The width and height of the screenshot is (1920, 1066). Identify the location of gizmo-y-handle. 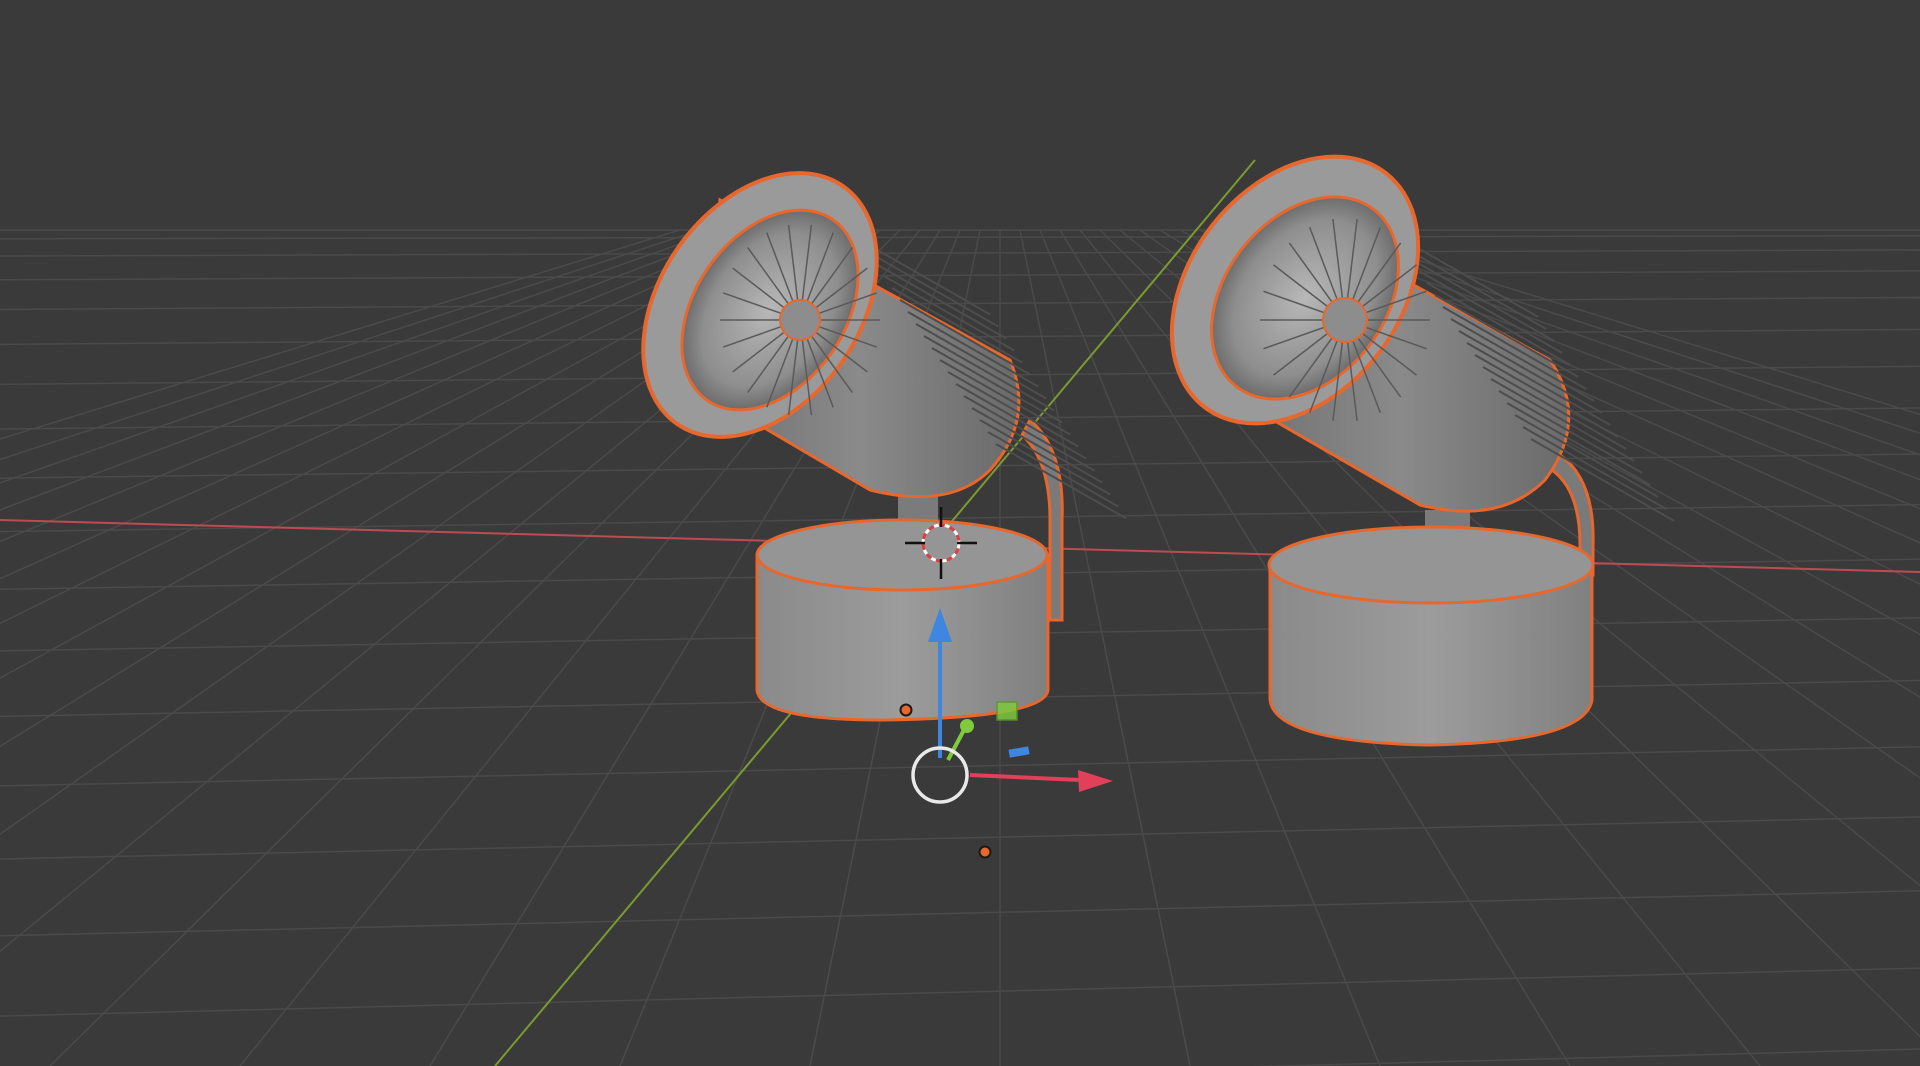
(967, 726).